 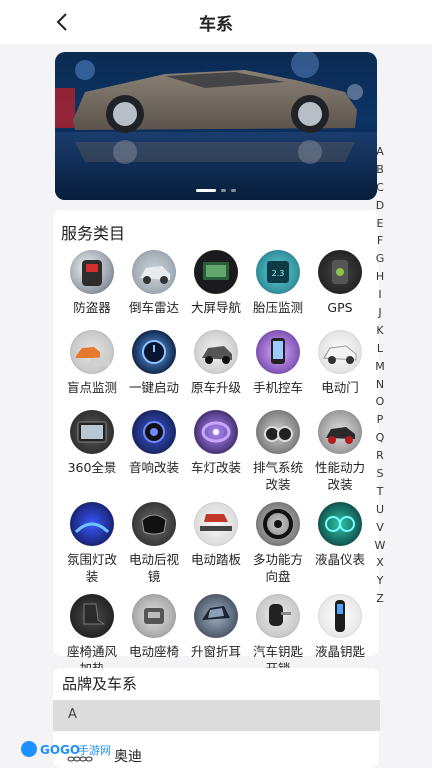 I want to click on service-item-tire-pressure: 2.3 胎压监测, so click(x=278, y=290).